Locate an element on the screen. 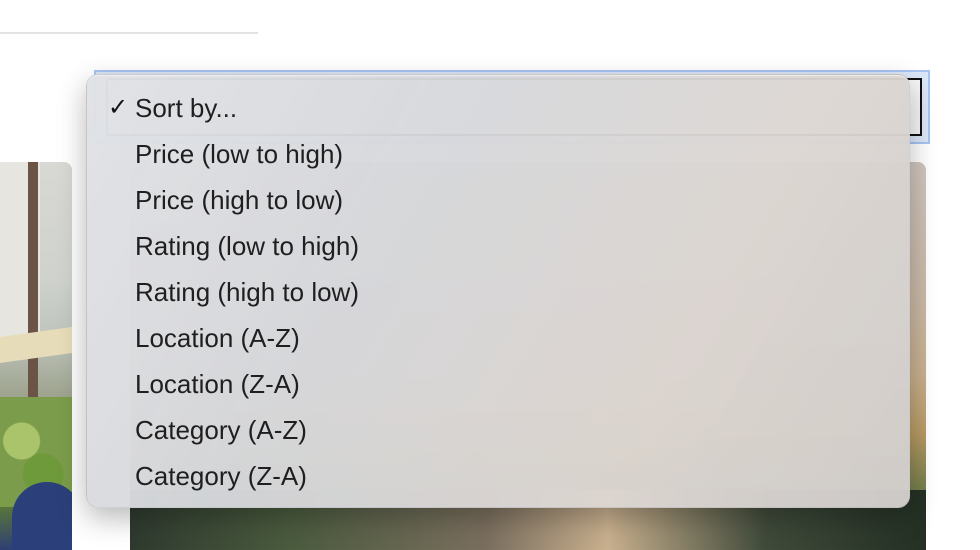 This screenshot has height=550, width=980. menu-item-category-a-z: Category (A-Z) is located at coordinates (498, 430).